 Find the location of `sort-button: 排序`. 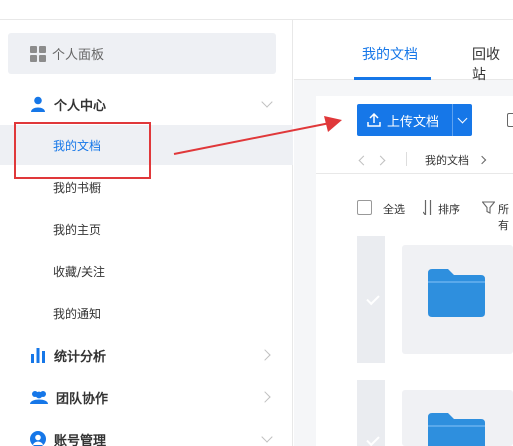

sort-button: 排序 is located at coordinates (449, 209).